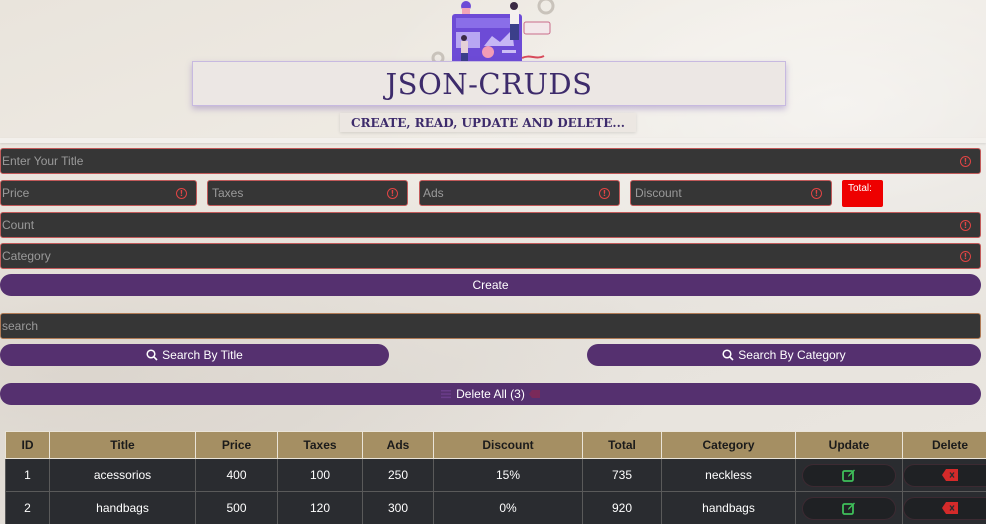 The width and height of the screenshot is (986, 524). I want to click on create-button-label: Create, so click(490, 285).